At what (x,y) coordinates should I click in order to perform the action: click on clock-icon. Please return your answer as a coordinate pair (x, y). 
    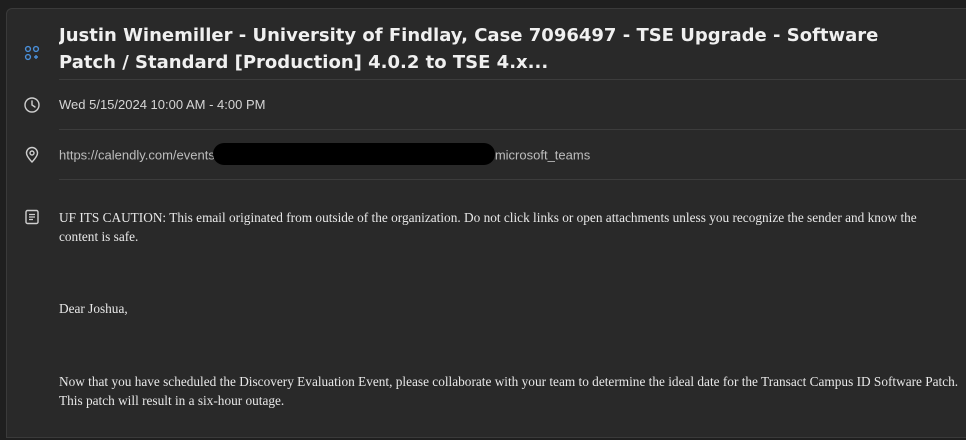
    Looking at the image, I should click on (32, 105).